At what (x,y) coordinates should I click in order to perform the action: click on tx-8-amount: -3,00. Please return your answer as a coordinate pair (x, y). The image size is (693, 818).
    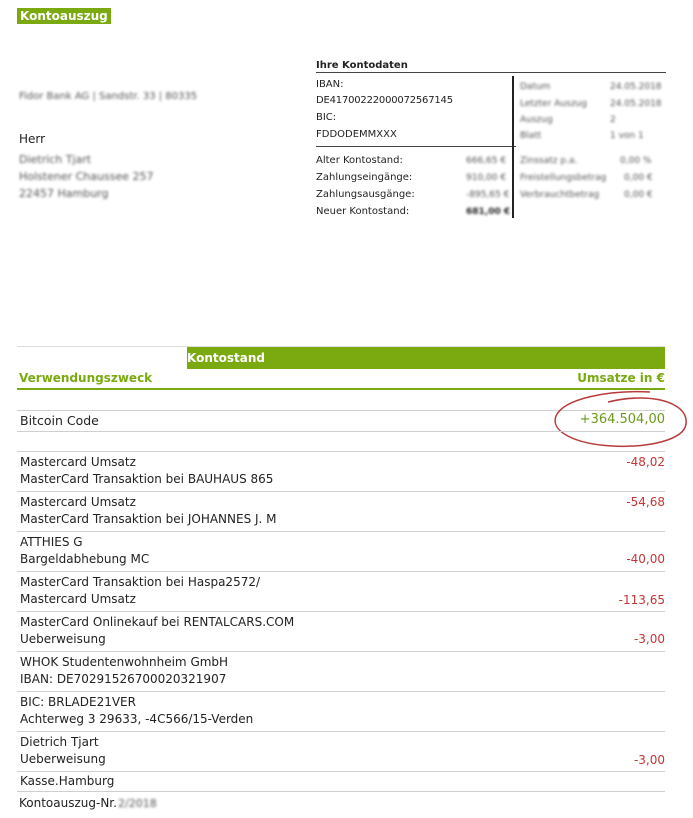
    Looking at the image, I should click on (649, 760).